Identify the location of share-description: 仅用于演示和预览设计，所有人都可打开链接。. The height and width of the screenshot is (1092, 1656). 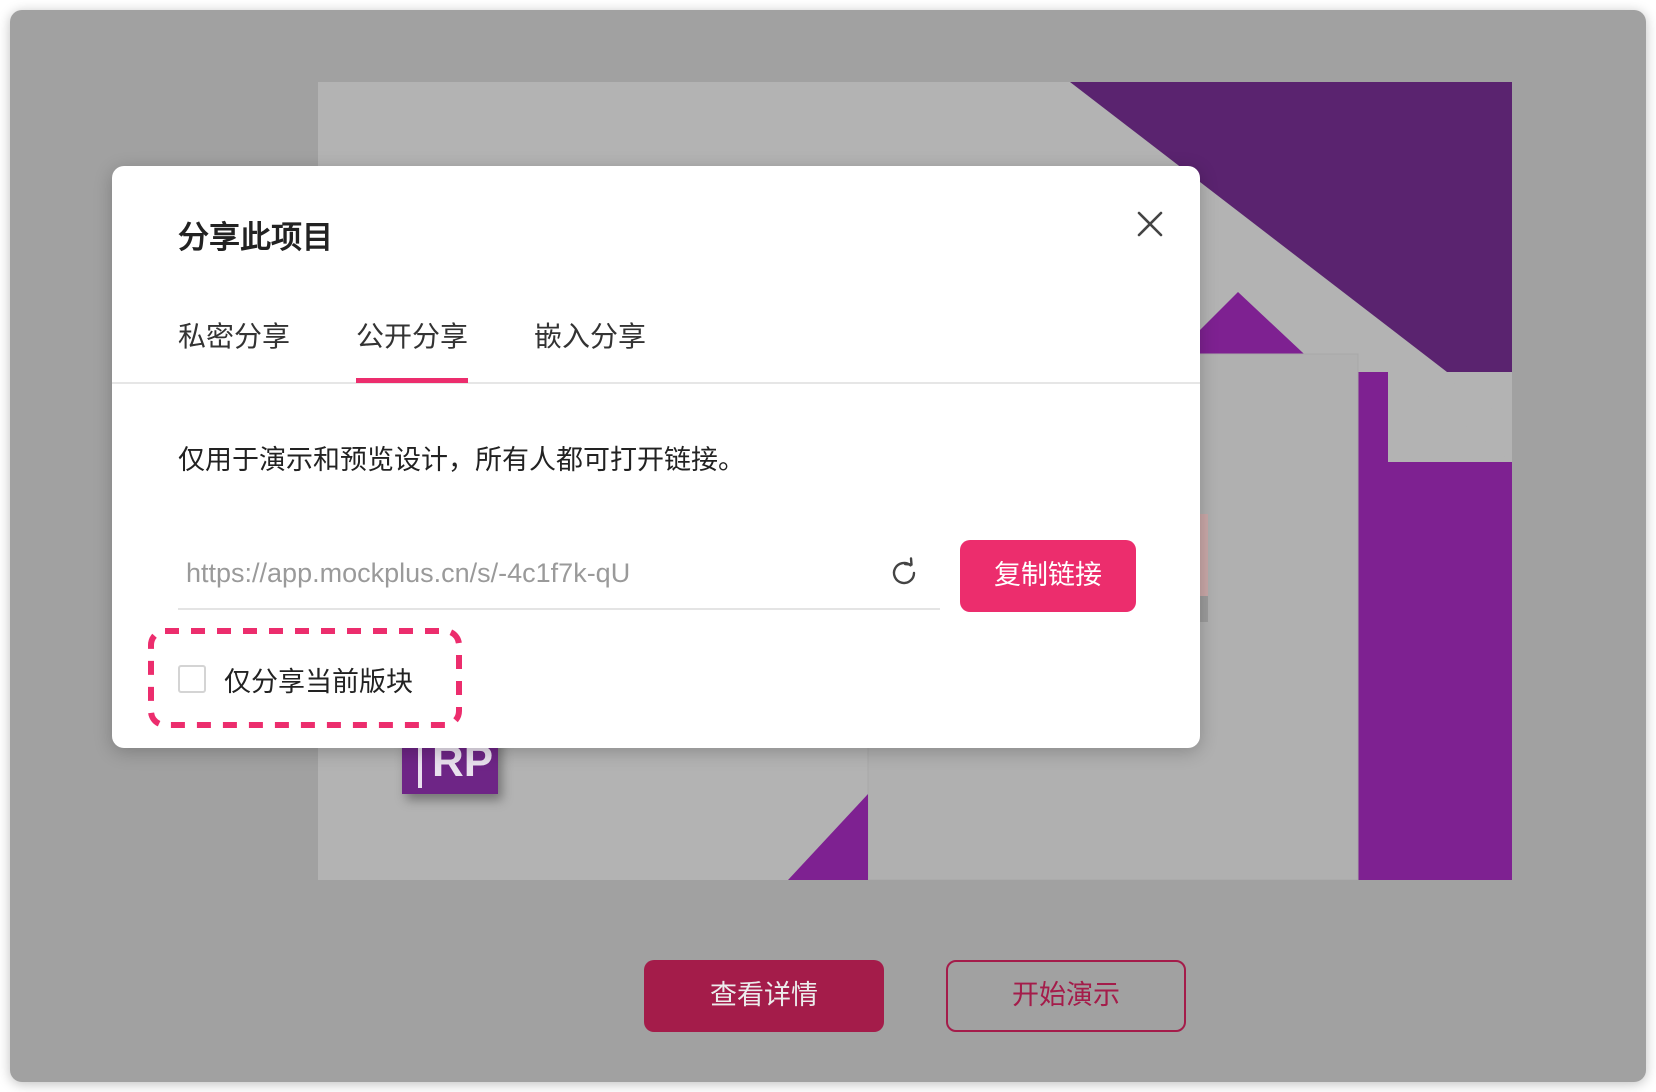
(461, 460).